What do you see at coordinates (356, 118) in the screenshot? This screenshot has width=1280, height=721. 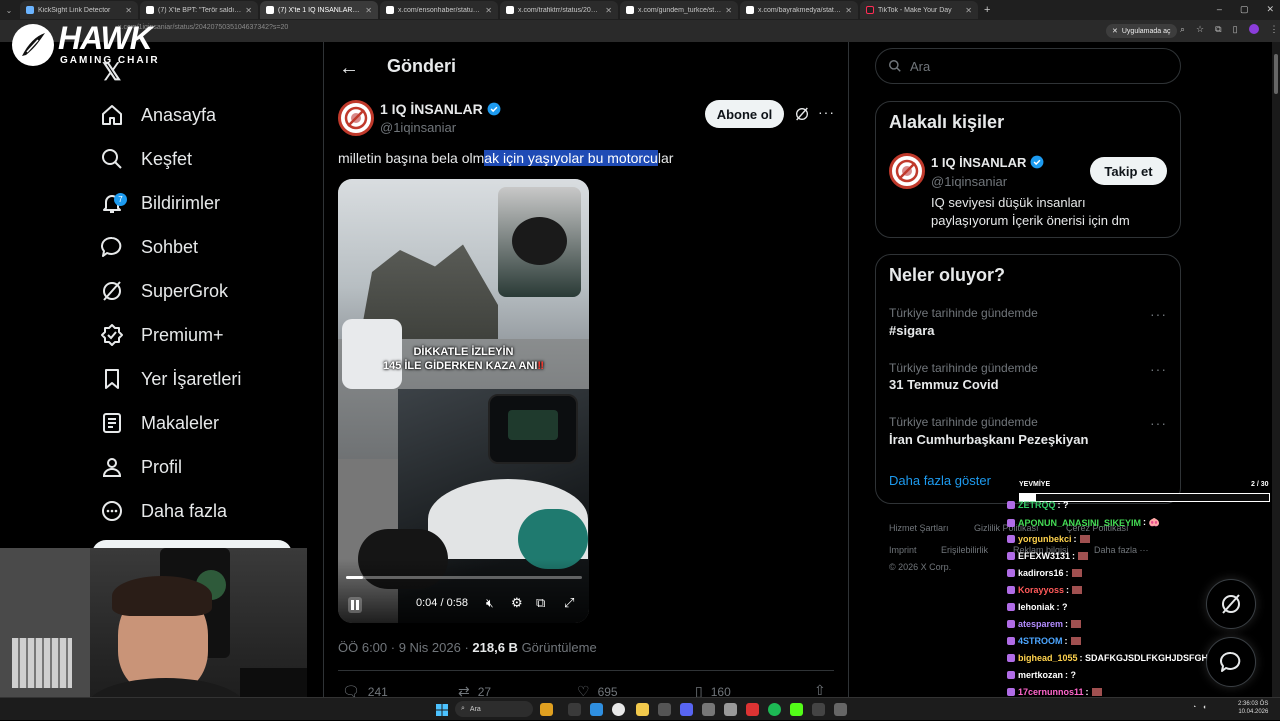 I see `author-avatar` at bounding box center [356, 118].